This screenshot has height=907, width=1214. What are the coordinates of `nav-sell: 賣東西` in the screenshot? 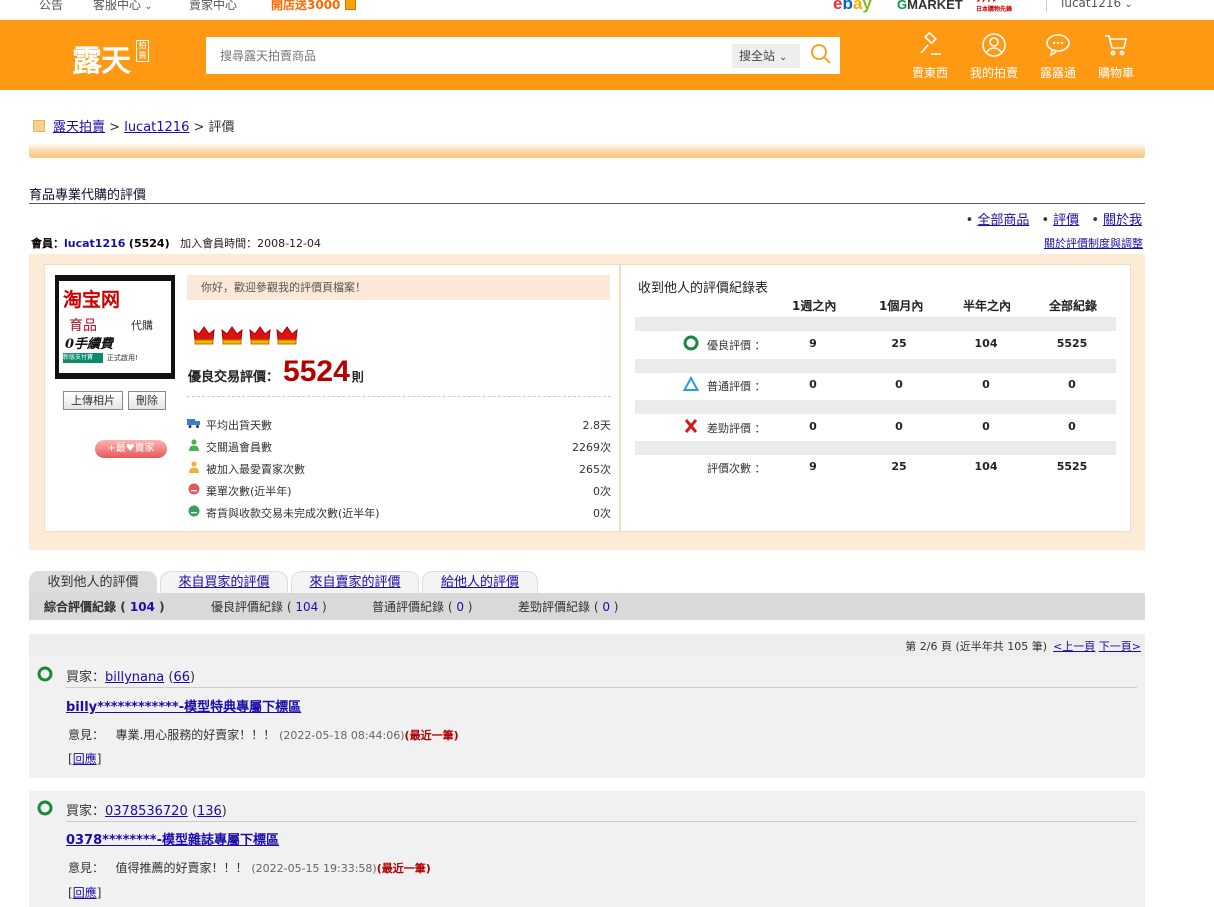 It's located at (930, 57).